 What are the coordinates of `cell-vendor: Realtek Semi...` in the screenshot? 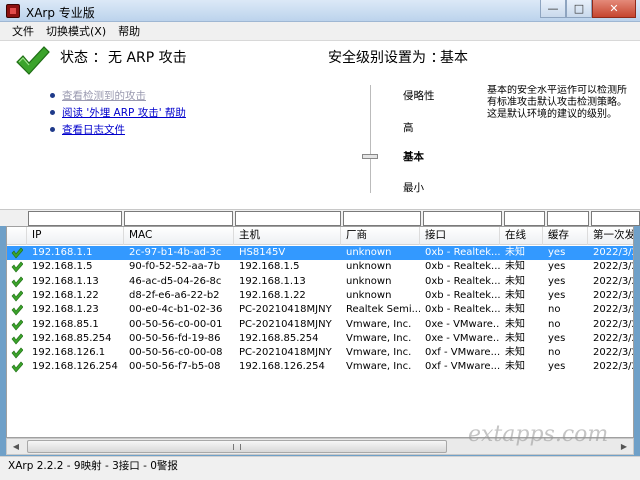 It's located at (383, 310).